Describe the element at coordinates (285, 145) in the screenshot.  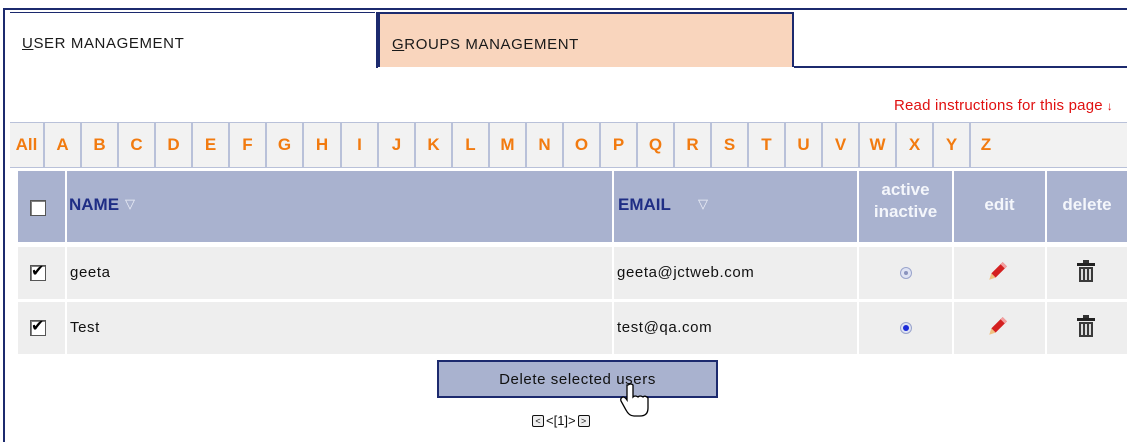
I see `alpha-filter-g: G` at that location.